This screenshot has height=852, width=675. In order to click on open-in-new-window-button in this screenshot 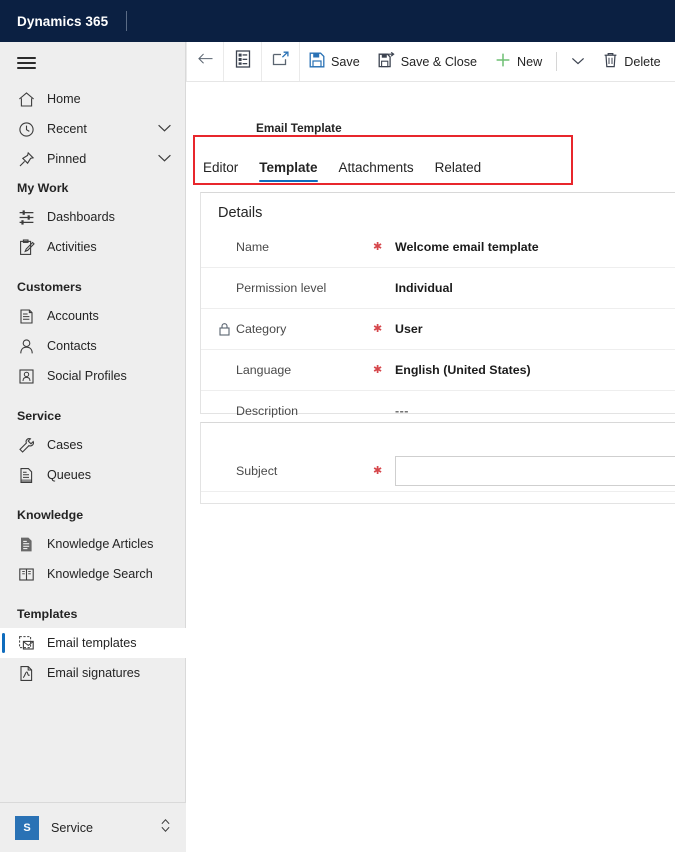, I will do `click(281, 61)`.